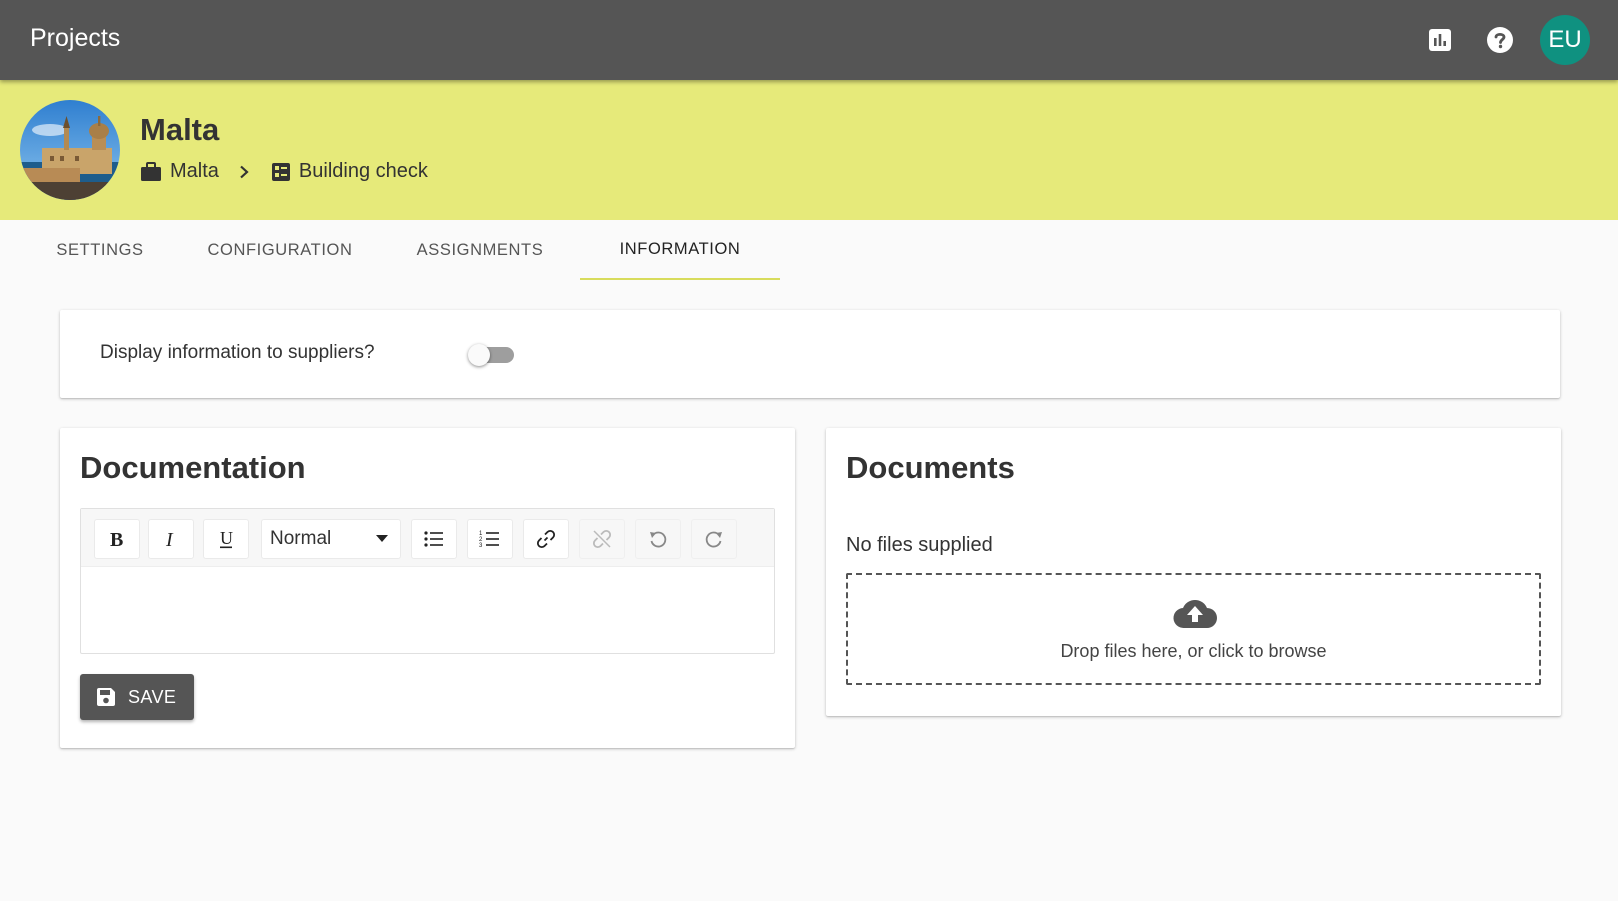 This screenshot has width=1618, height=901. I want to click on undo-button, so click(658, 539).